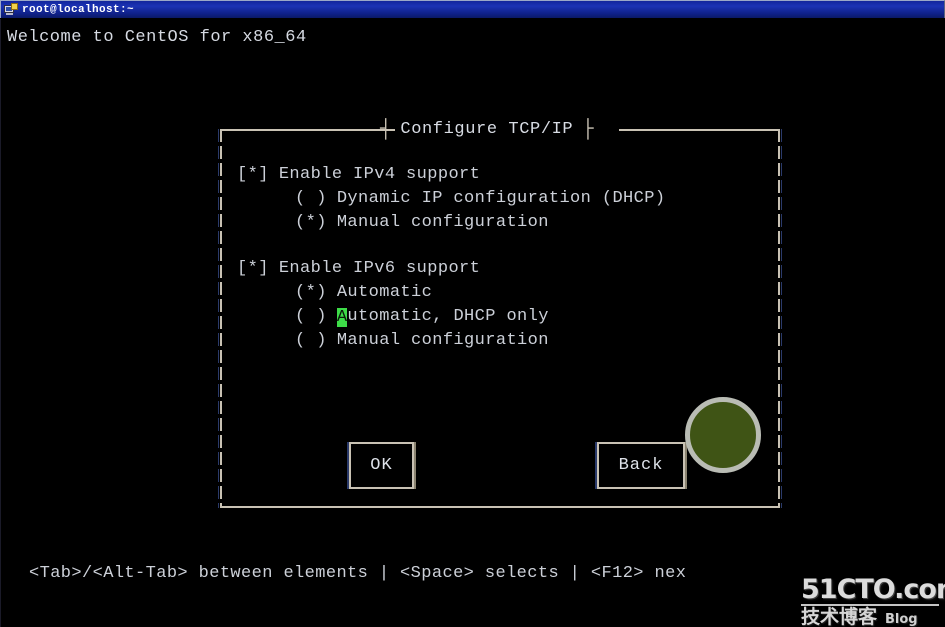  I want to click on radio-ipv4-dhcp: ( ) Dynamic IP configuration (DHCP), so click(503, 199).